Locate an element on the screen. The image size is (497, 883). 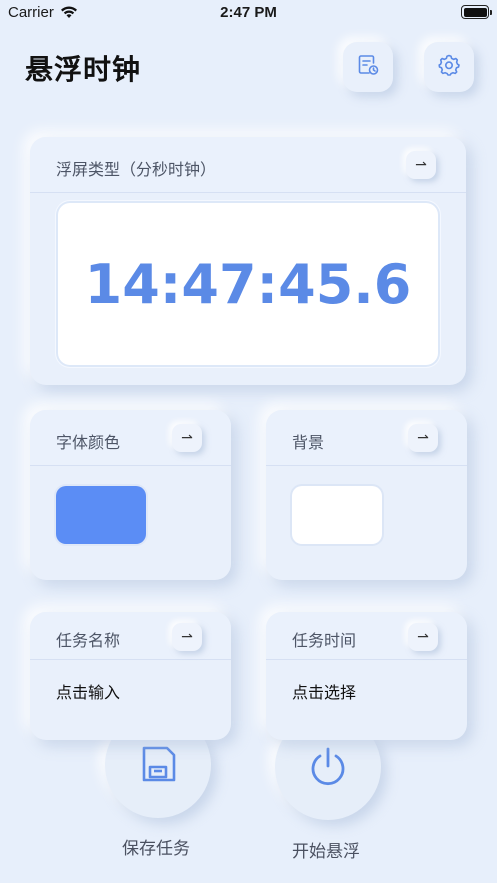
start-float-label: 开始悬浮 is located at coordinates (326, 849).